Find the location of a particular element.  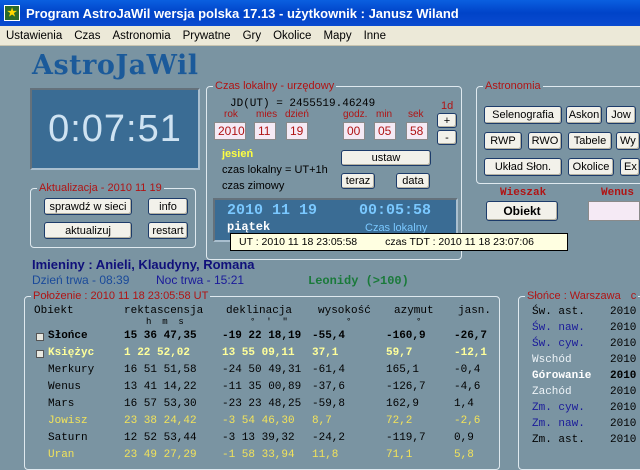

mag-value: 5,8 is located at coordinates (464, 455).